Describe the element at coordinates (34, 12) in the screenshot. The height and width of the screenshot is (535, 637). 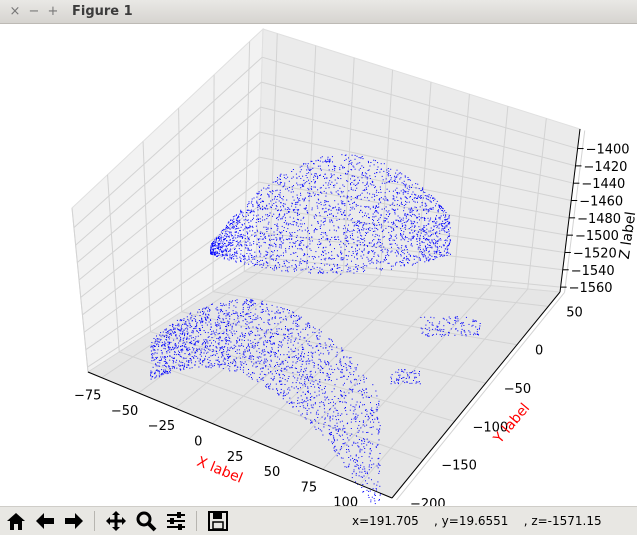
I see `minimize-icon: −` at that location.